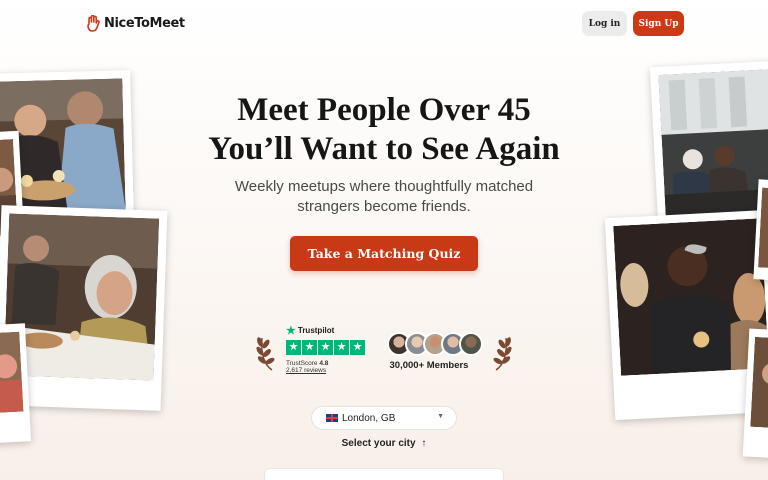 This screenshot has width=768, height=480. I want to click on select-city-label: Select your city ↑, so click(384, 443).